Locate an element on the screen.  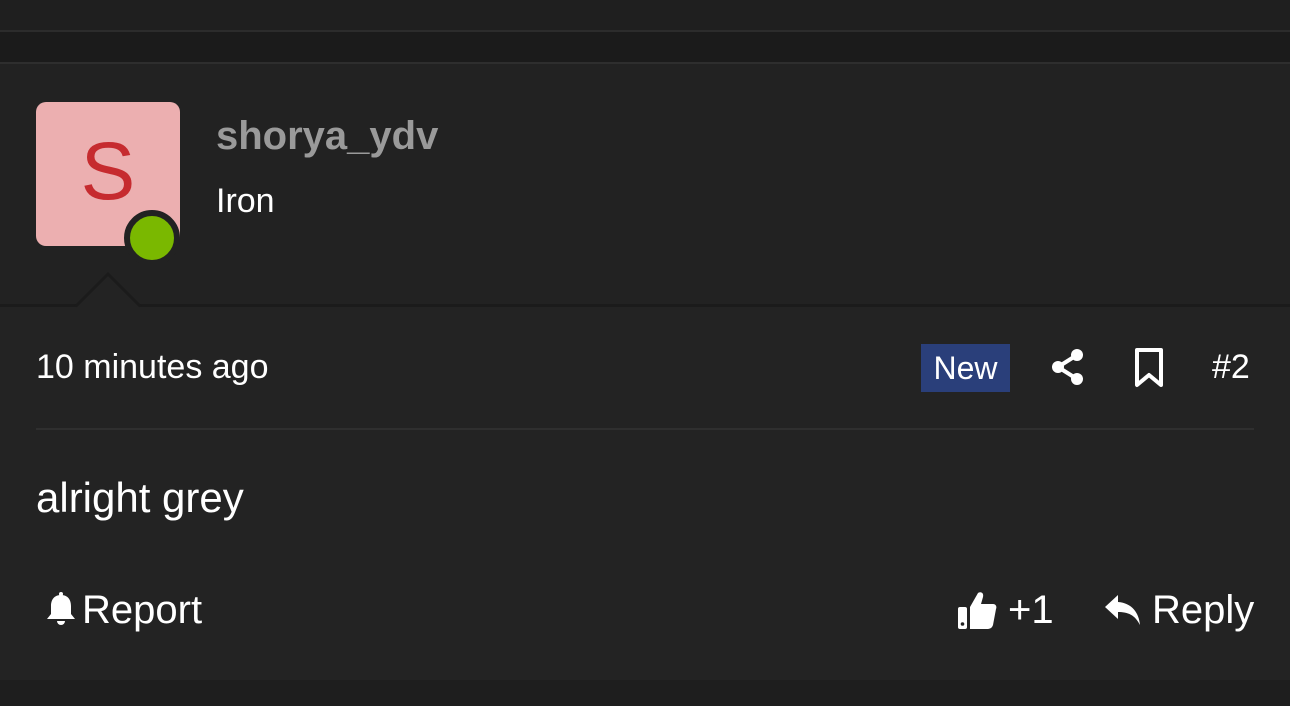
post-meta-row: 10 minutes ago New #2 is located at coordinates (645, 368).